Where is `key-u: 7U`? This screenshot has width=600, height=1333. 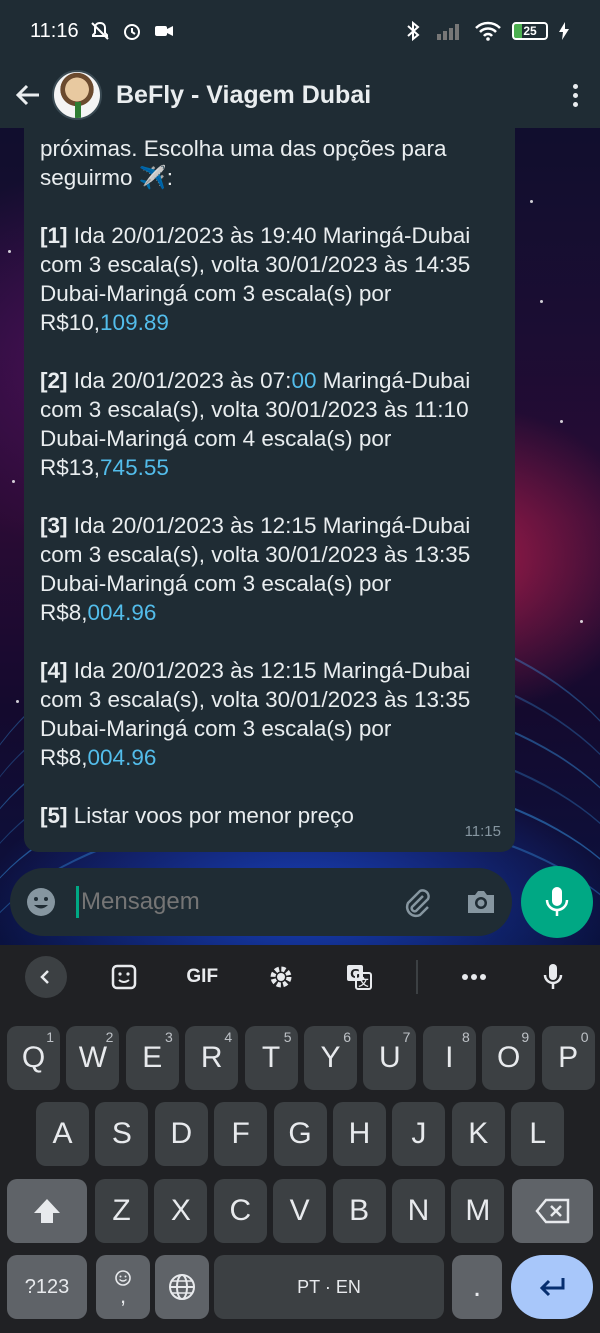
key-u: 7U is located at coordinates (390, 1058).